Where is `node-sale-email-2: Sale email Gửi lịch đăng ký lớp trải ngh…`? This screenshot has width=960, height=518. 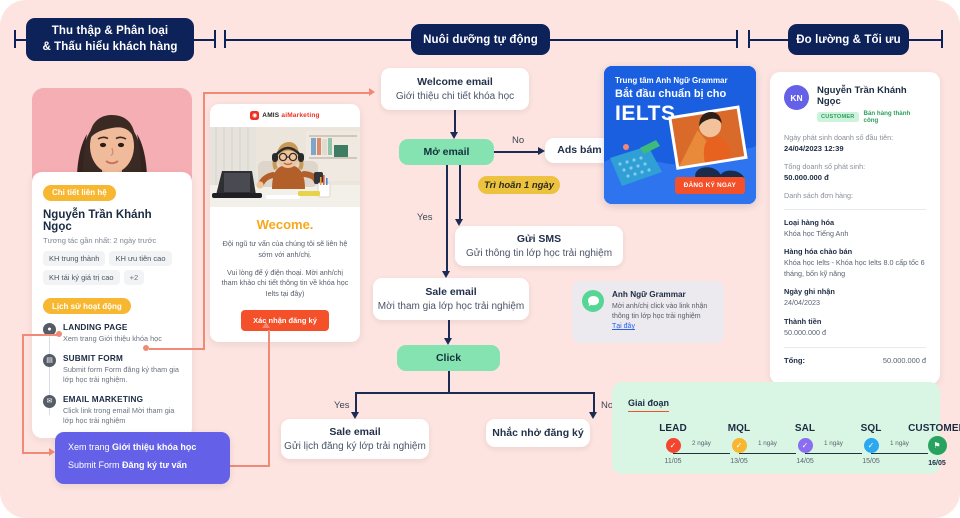
node-sale-email-2: Sale email Gửi lịch đăng ký lớp trải ngh… is located at coordinates (355, 439).